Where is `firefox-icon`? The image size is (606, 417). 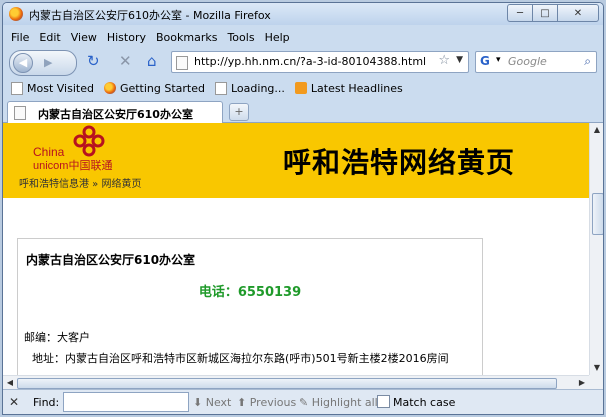
firefox-icon is located at coordinates (16, 14).